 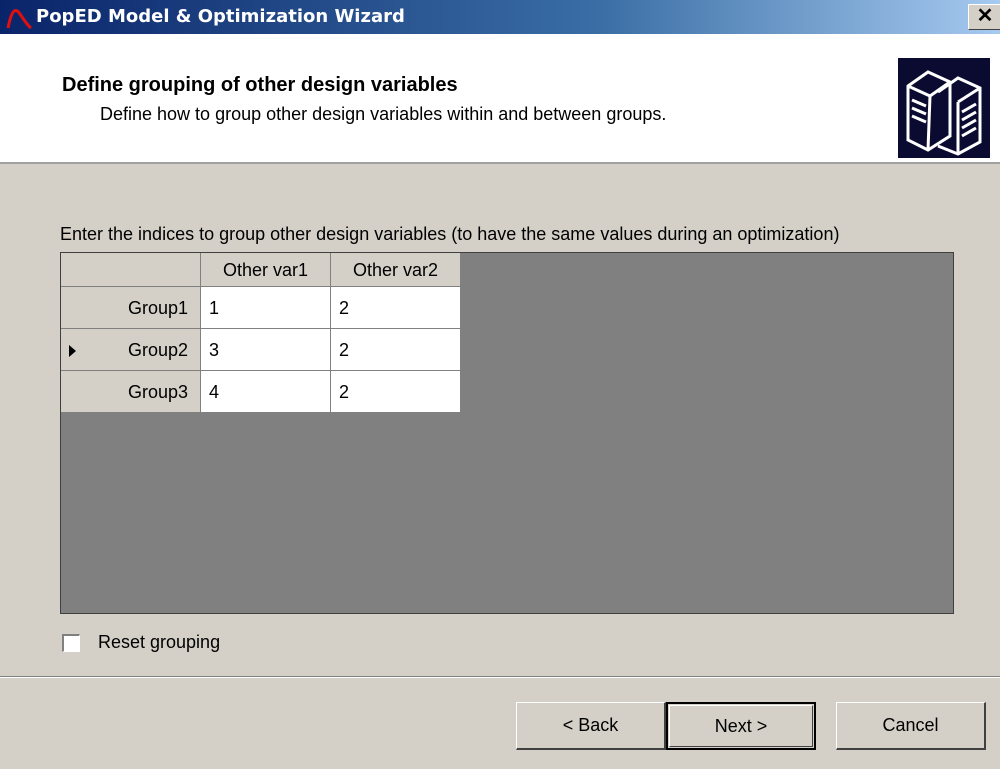 I want to click on back-button: < Back, so click(x=591, y=726).